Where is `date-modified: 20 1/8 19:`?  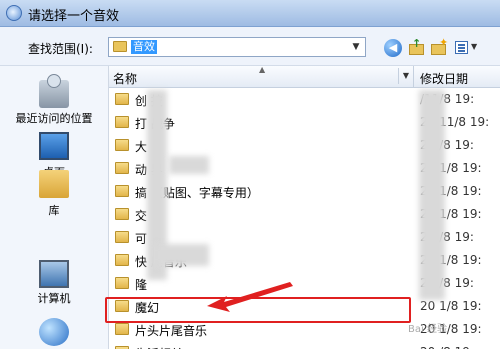 date-modified: 20 1/8 19: is located at coordinates (451, 306).